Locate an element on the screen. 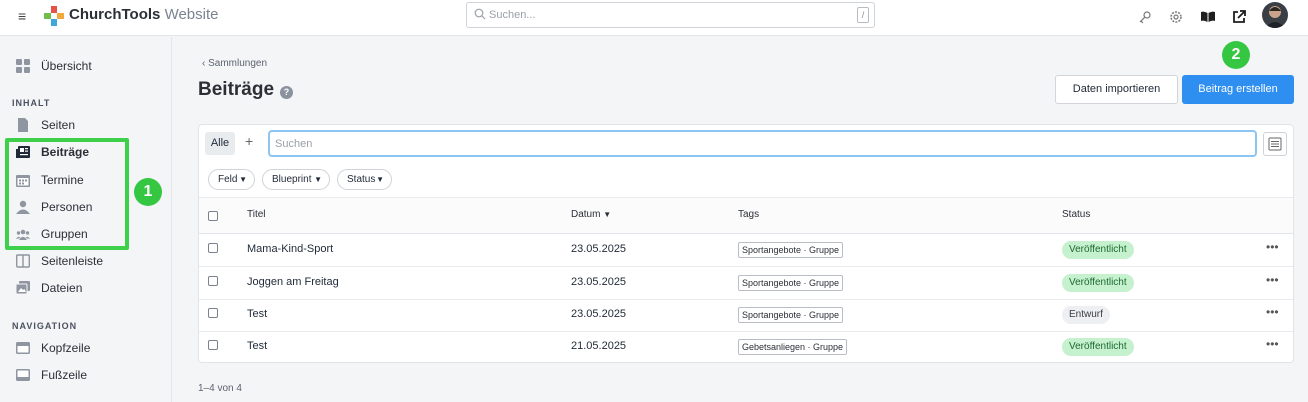 This screenshot has width=1308, height=402. table-search-input is located at coordinates (725, 144).